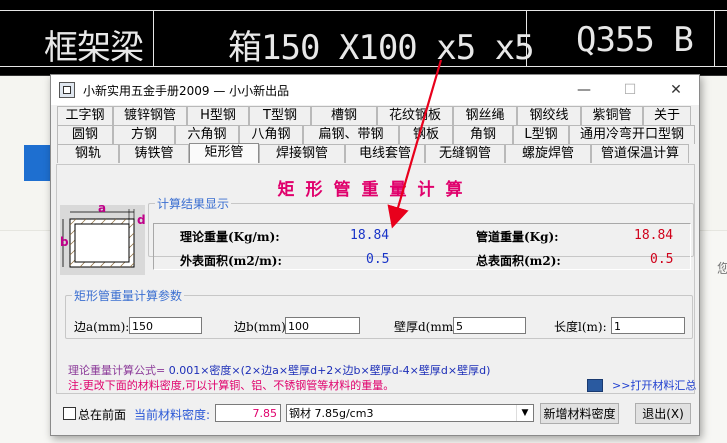 This screenshot has height=443, width=727. What do you see at coordinates (280, 115) in the screenshot?
I see `tab-t-beam: T型钢` at bounding box center [280, 115].